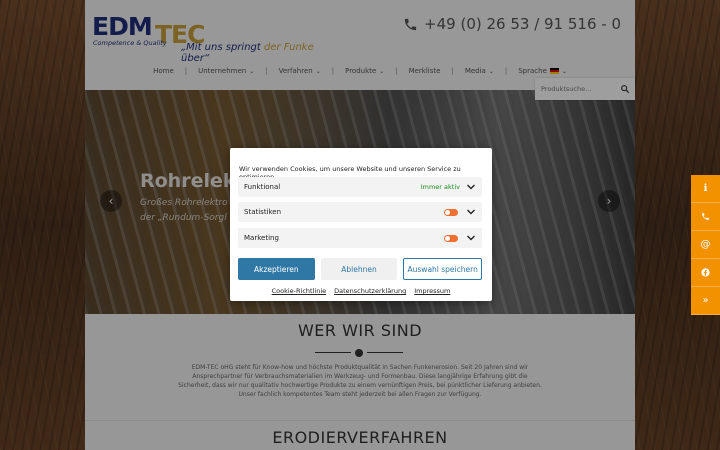 The height and width of the screenshot is (450, 720). I want to click on side-toolbar: ℹ @ », so click(705, 245).